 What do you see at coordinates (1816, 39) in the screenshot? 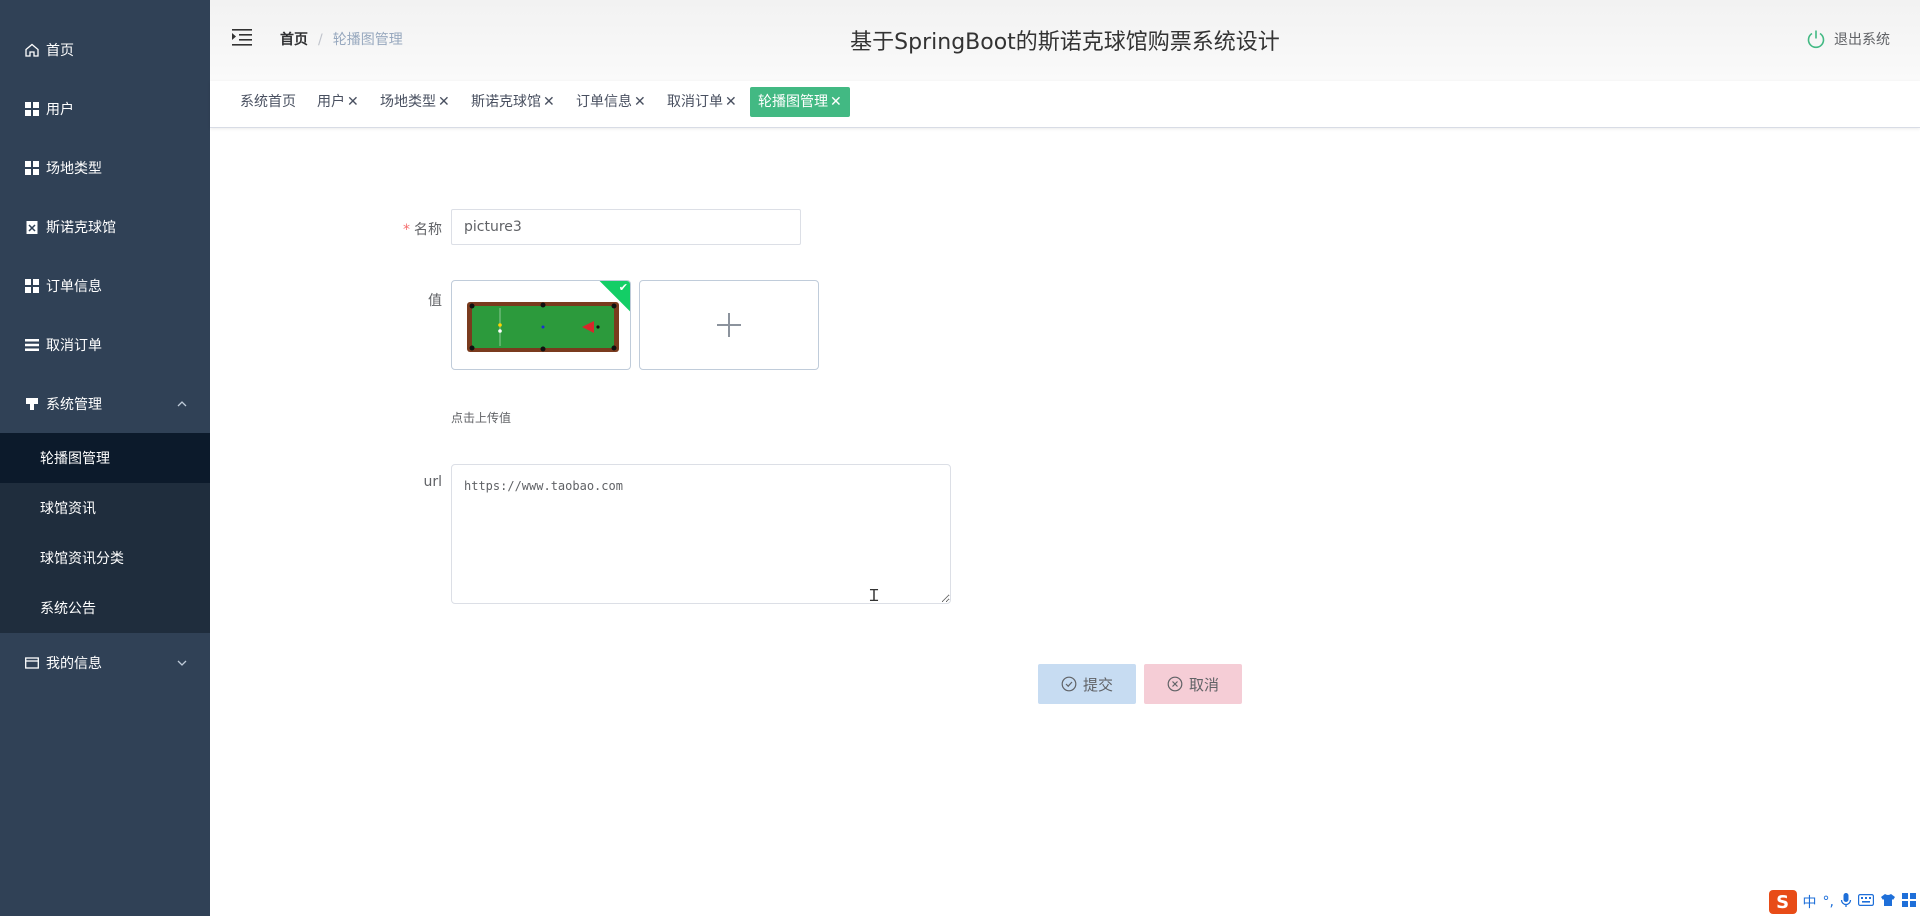
I see `power-icon` at bounding box center [1816, 39].